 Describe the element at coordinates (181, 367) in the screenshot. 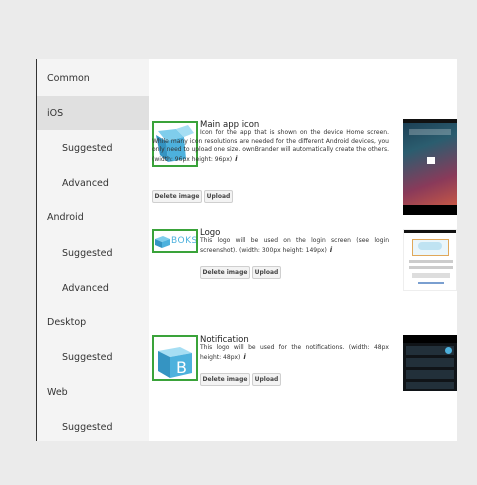

I see `svg-text: B` at that location.